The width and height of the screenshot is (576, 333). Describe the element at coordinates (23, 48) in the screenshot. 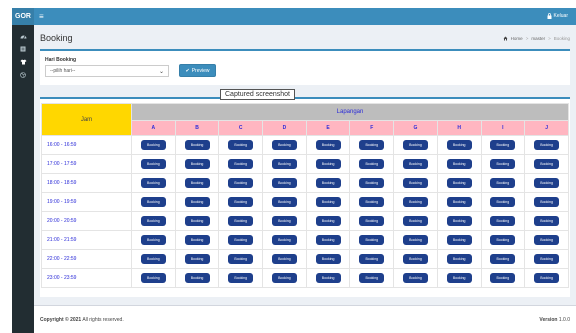

I see `sidebar-item-list` at that location.